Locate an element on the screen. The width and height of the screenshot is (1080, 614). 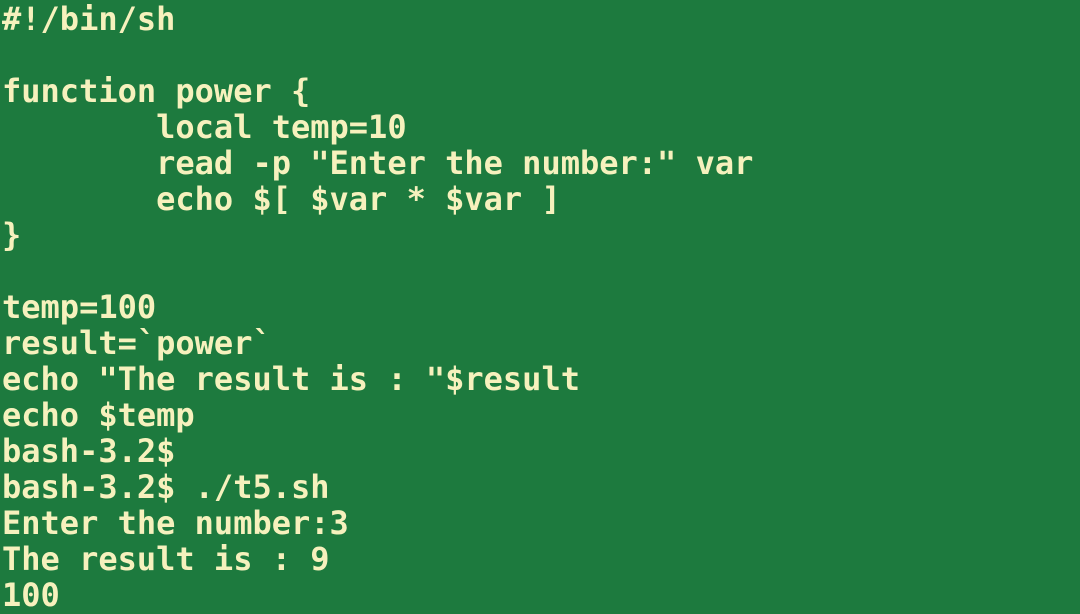
terminal-line: read -p "Enter the number:" var is located at coordinates (378, 163).